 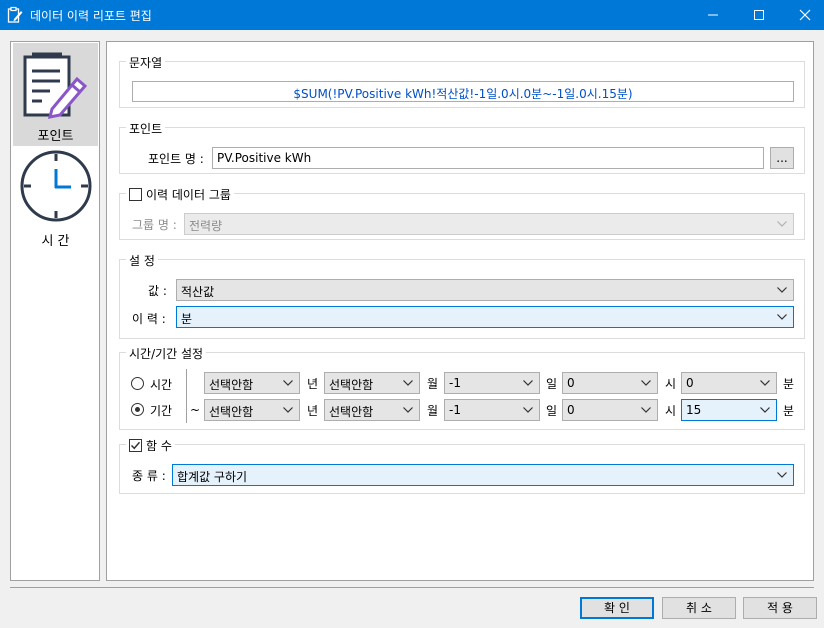 What do you see at coordinates (492, 383) in the screenshot?
I see `start-day-select: -1` at bounding box center [492, 383].